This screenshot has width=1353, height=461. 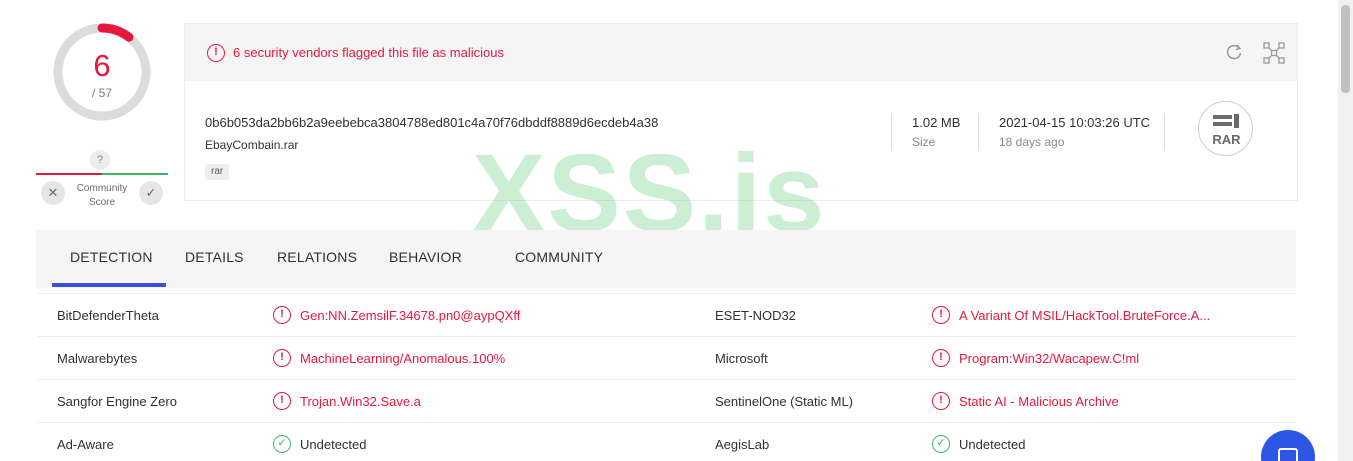 I want to click on detection-score-gauge: 6 / 57, so click(x=102, y=72).